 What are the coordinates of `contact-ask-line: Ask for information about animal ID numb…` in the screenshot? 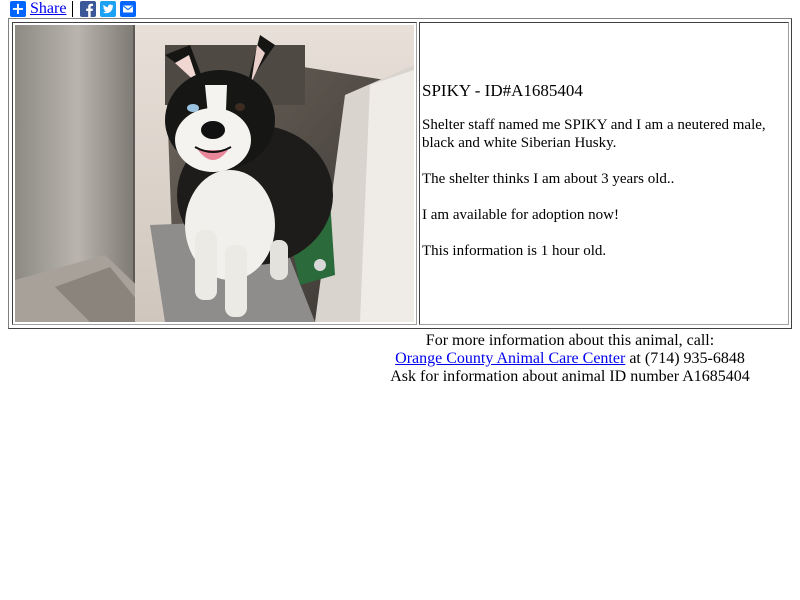 It's located at (570, 376).